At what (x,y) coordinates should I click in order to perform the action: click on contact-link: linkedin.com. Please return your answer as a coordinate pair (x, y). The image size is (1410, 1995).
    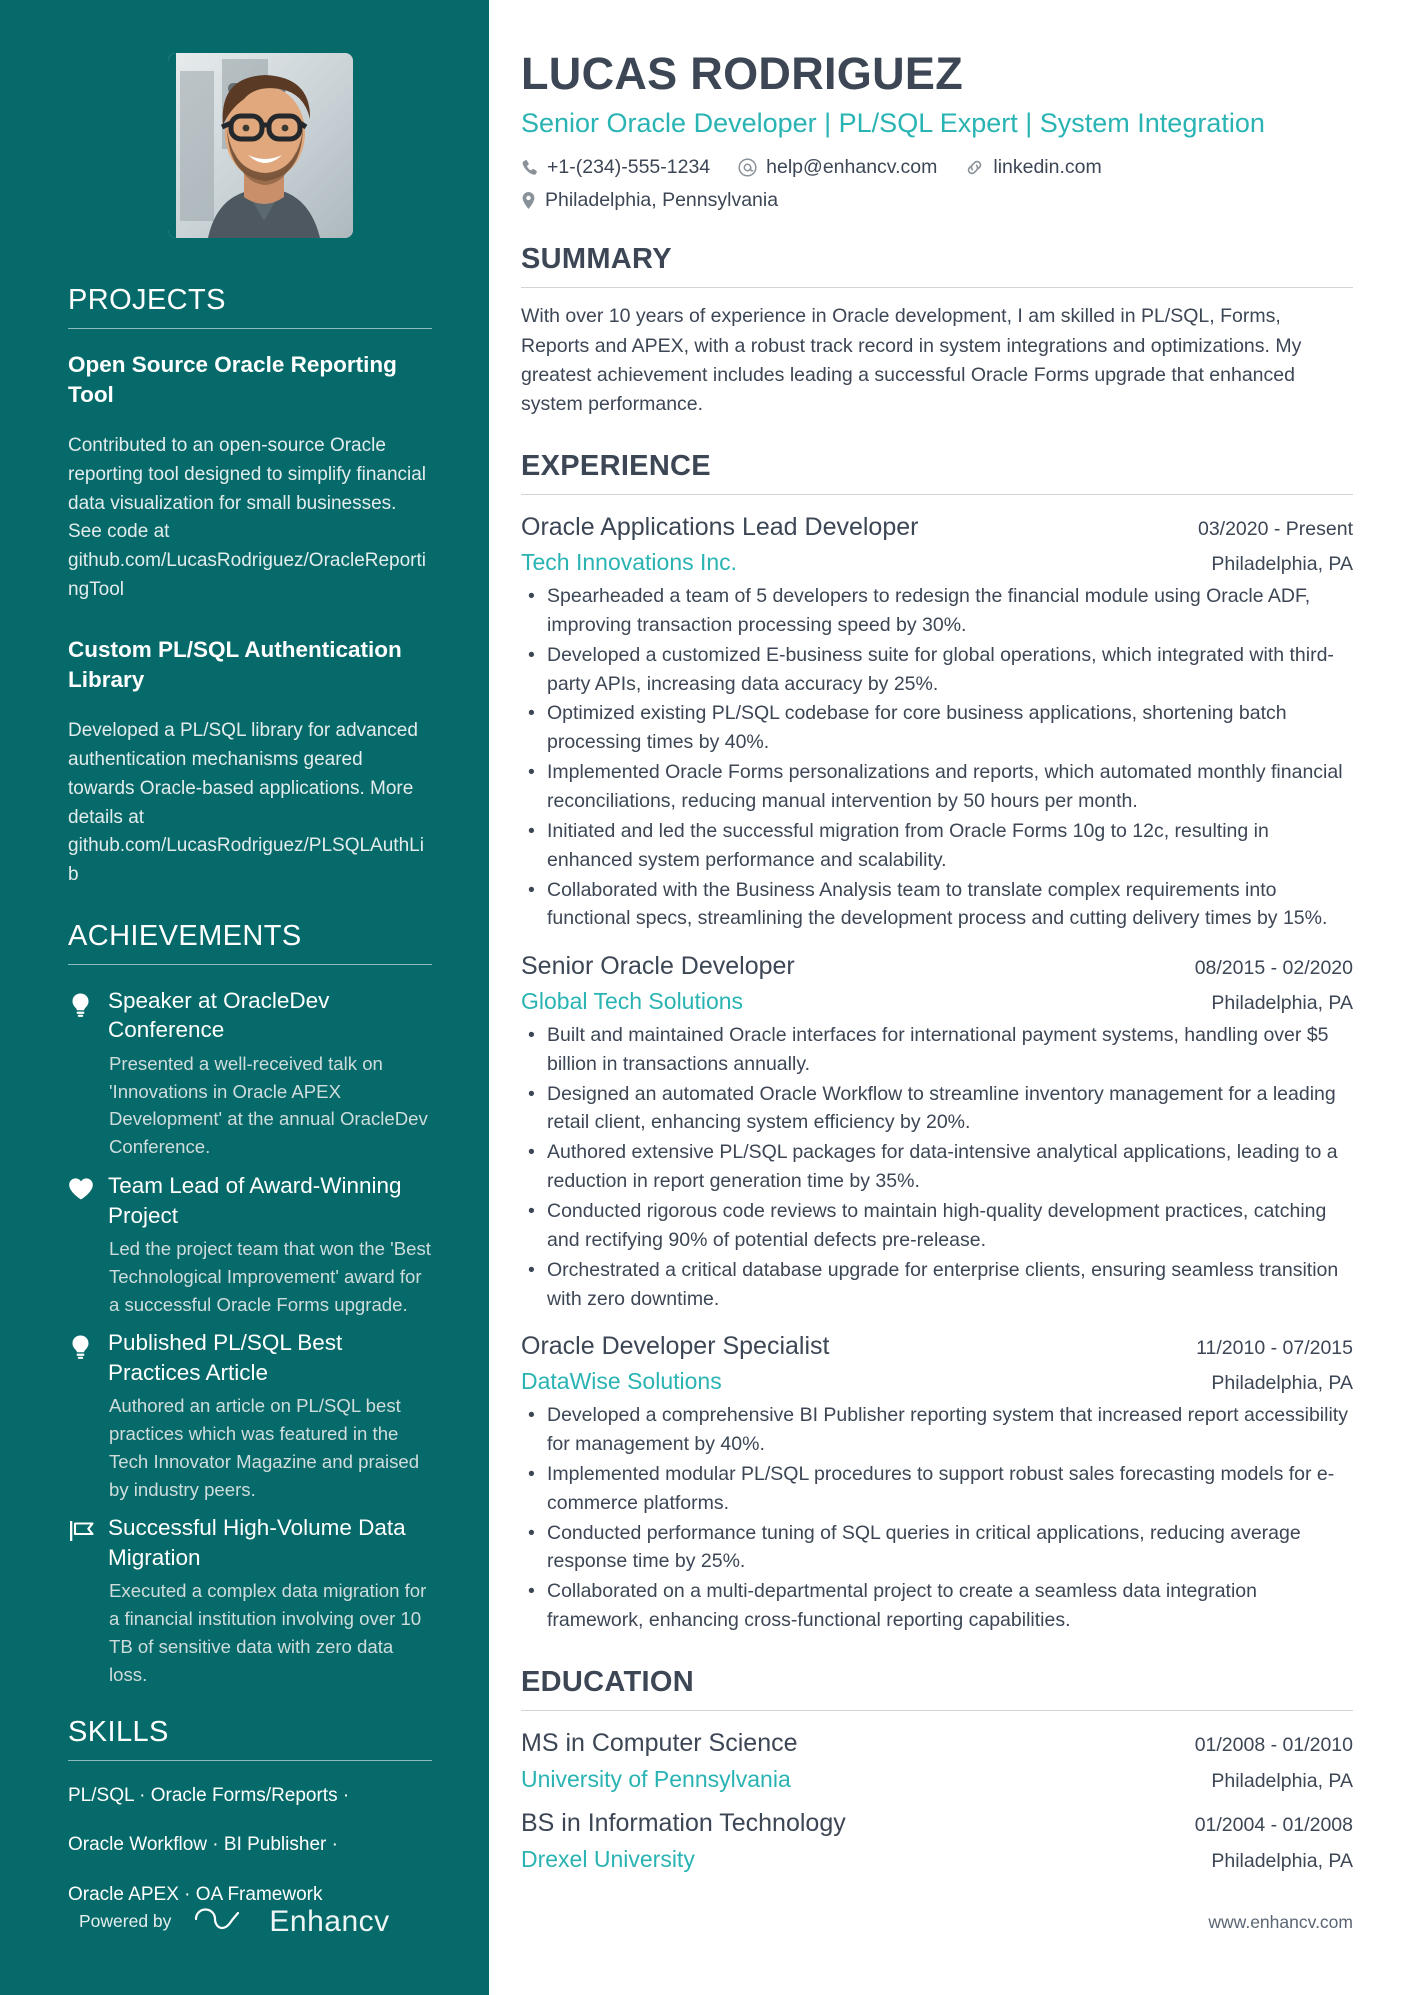
    Looking at the image, I should click on (1033, 167).